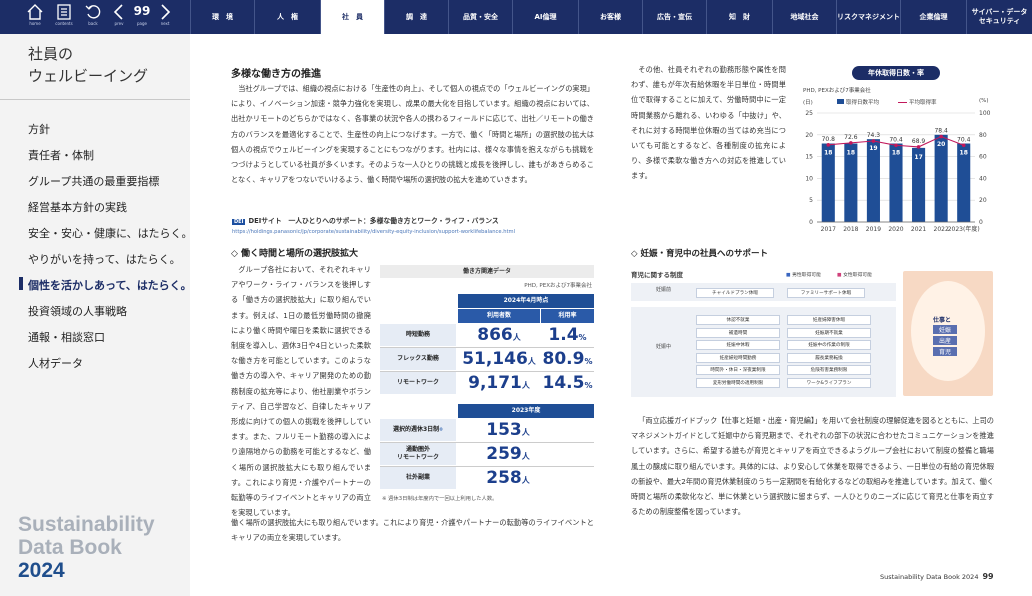 The height and width of the screenshot is (596, 1032). I want to click on y-right-tick-label: 100, so click(985, 113).